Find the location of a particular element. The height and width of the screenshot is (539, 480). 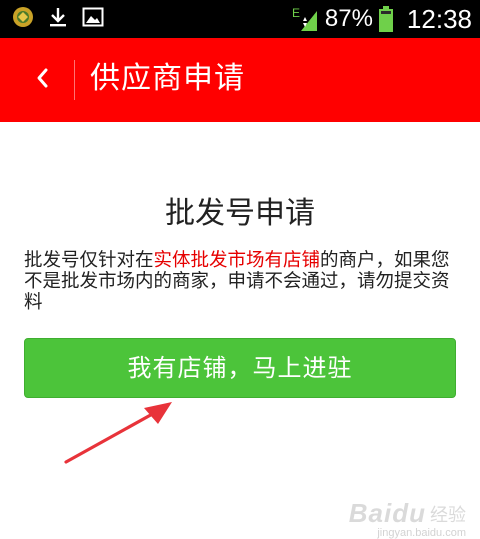

back-button is located at coordinates (42, 80).